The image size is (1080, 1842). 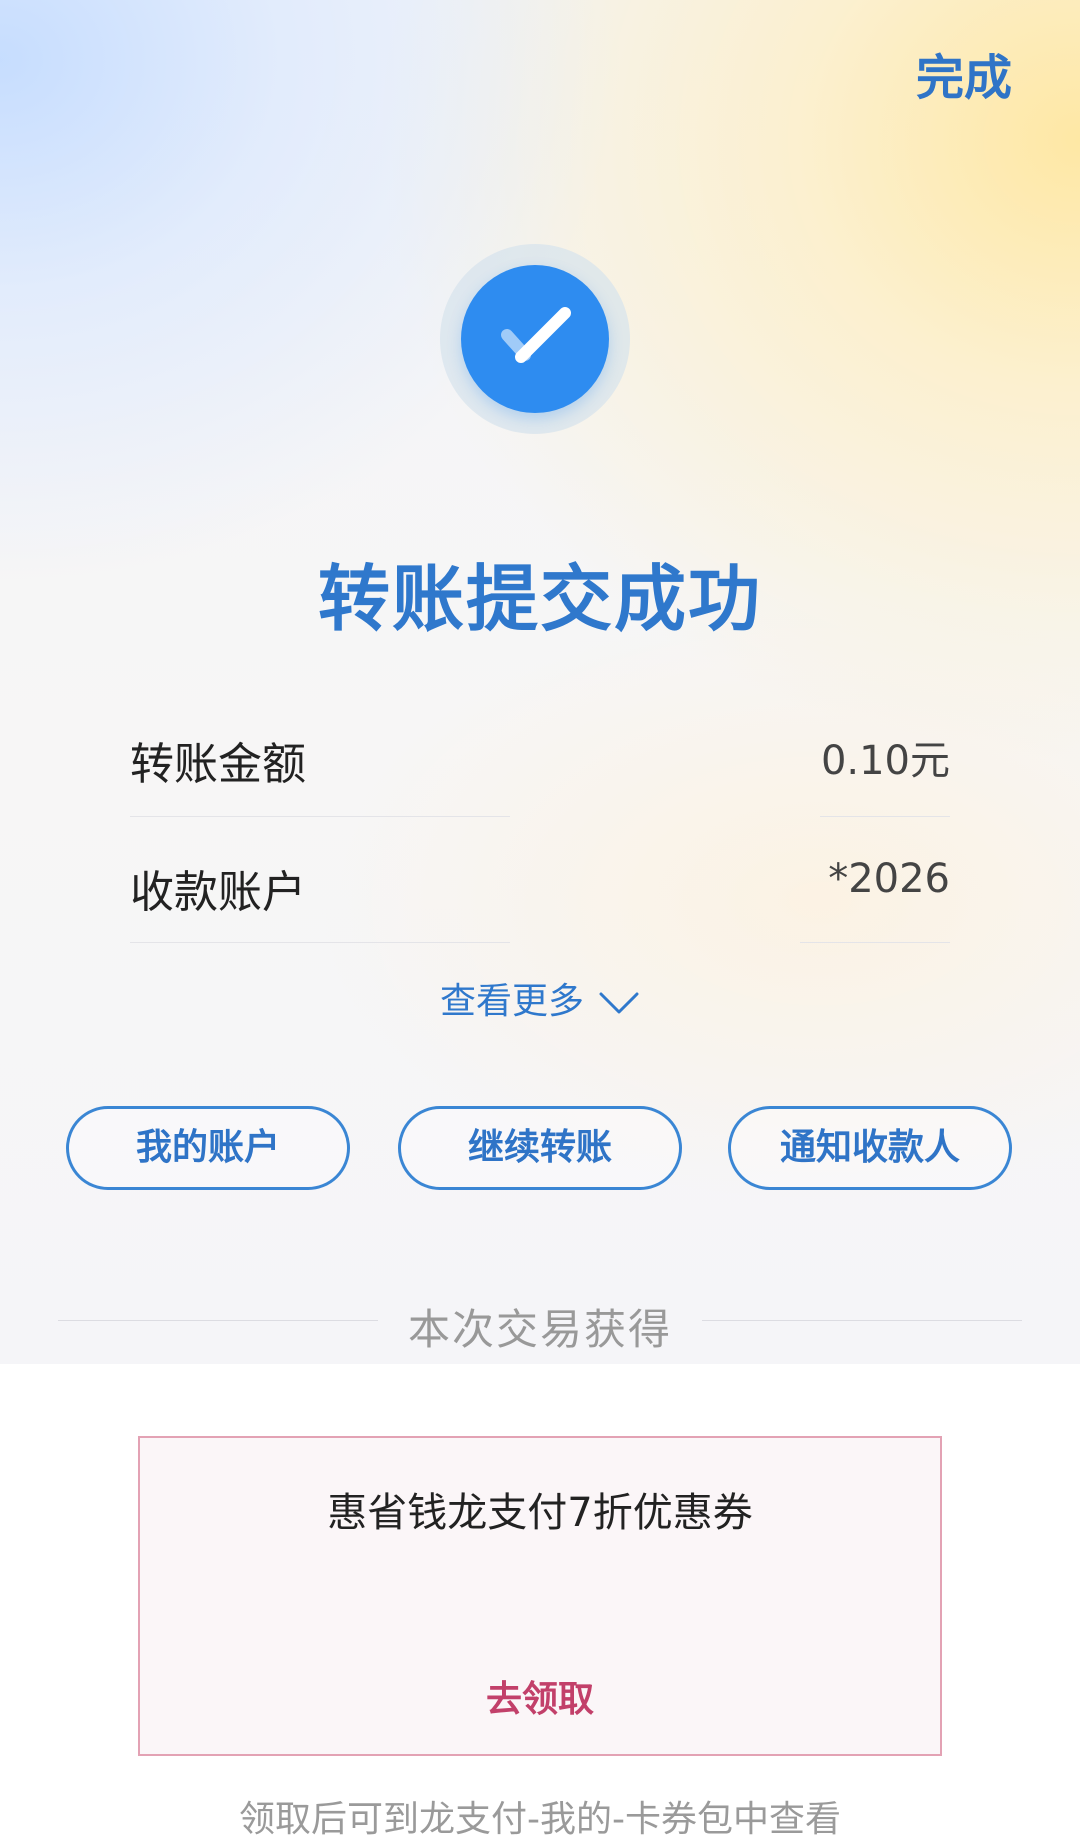 What do you see at coordinates (540, 759) in the screenshot?
I see `detail-row-amount: 转账金额 0.10元` at bounding box center [540, 759].